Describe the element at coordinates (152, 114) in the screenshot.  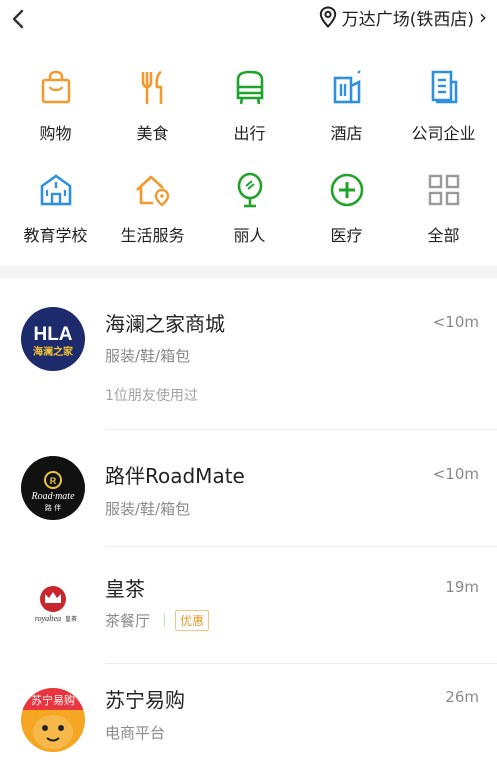
I see `category-food: 美食` at that location.